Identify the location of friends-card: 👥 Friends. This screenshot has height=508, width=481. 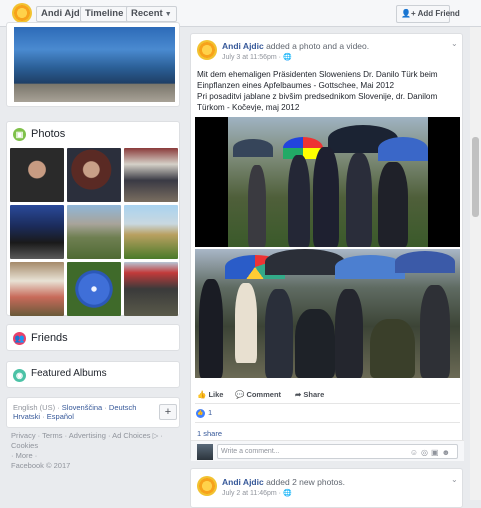
(93, 337).